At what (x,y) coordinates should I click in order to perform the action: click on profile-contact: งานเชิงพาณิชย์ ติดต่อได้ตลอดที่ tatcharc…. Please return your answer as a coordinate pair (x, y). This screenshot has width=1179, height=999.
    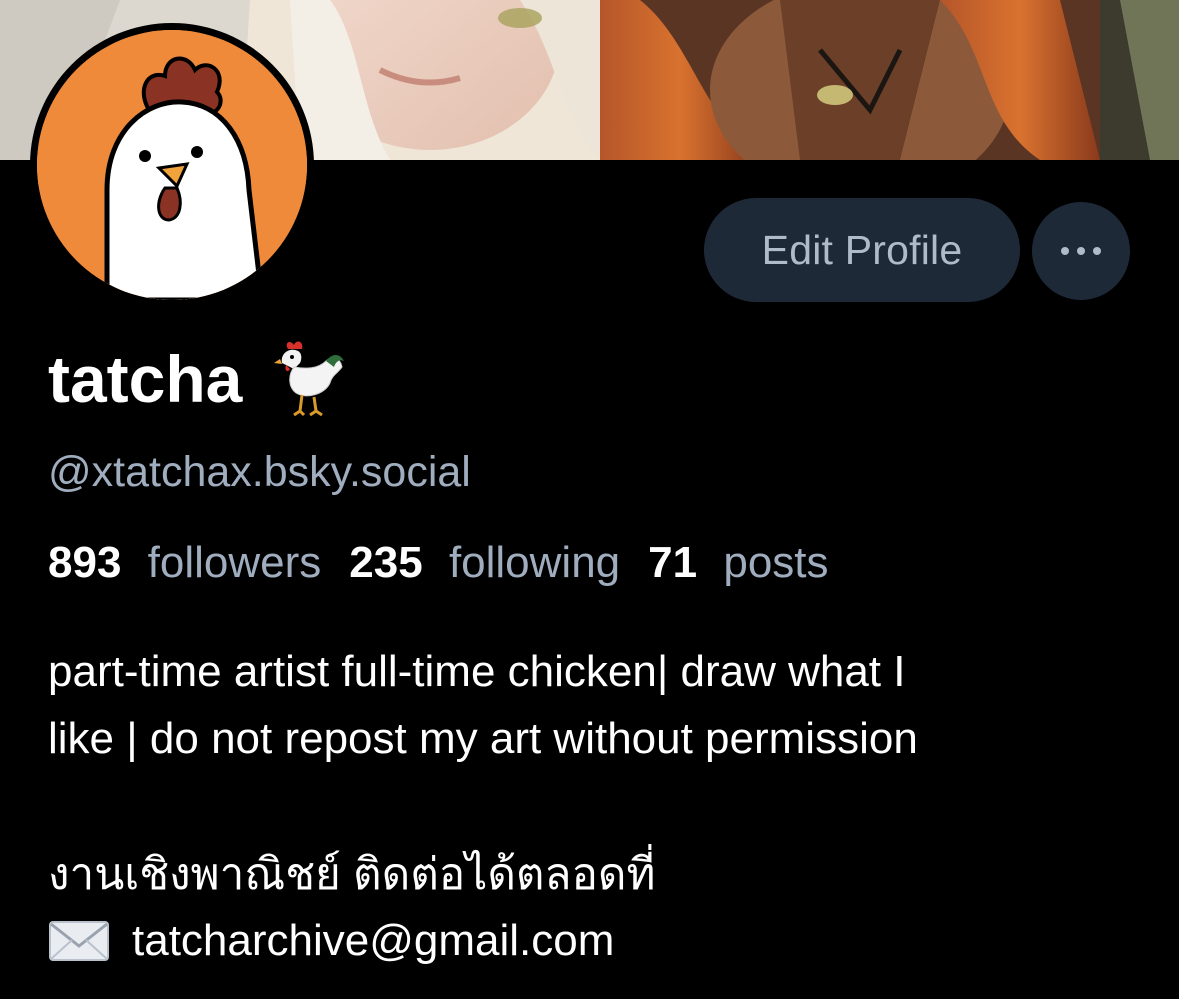
    Looking at the image, I should click on (351, 908).